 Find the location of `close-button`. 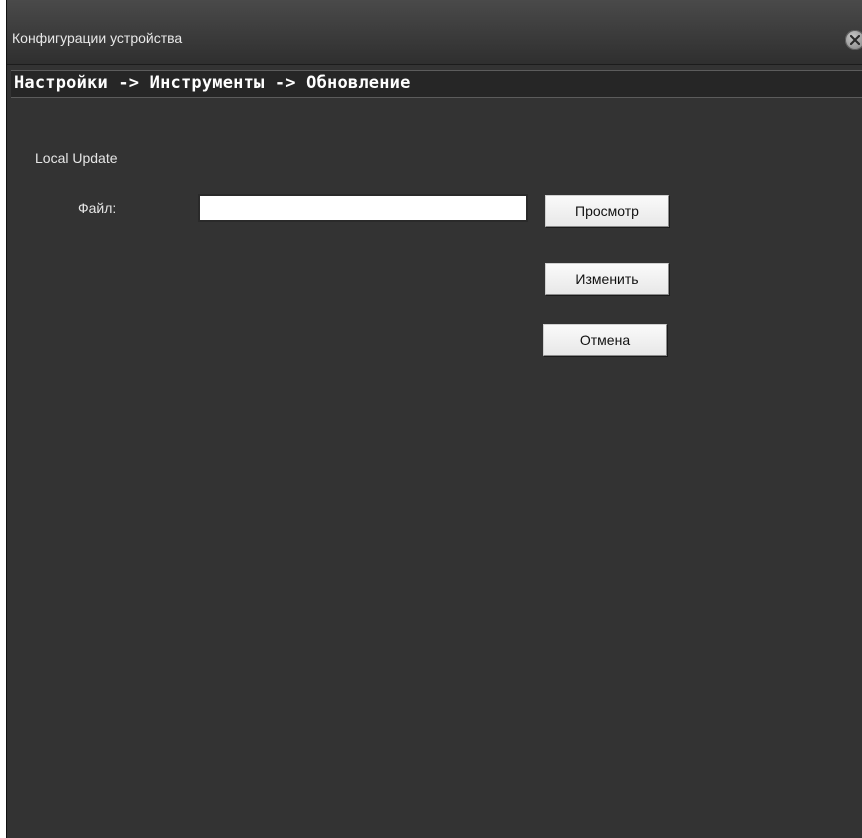

close-button is located at coordinates (853, 40).